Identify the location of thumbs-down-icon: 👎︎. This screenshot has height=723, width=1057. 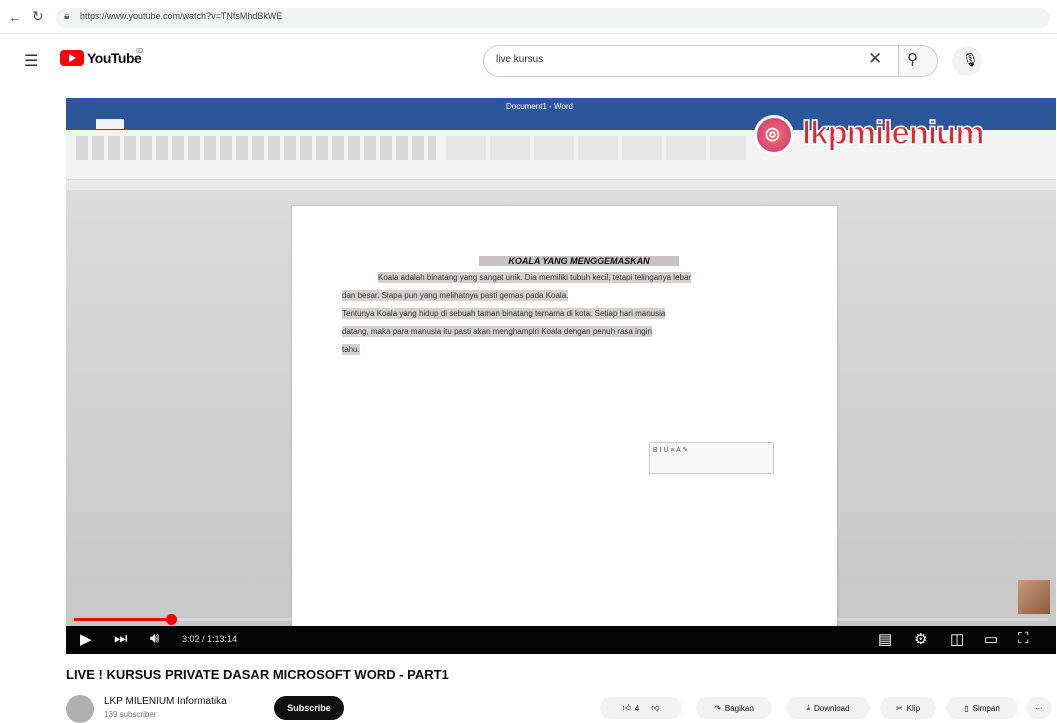
(655, 708).